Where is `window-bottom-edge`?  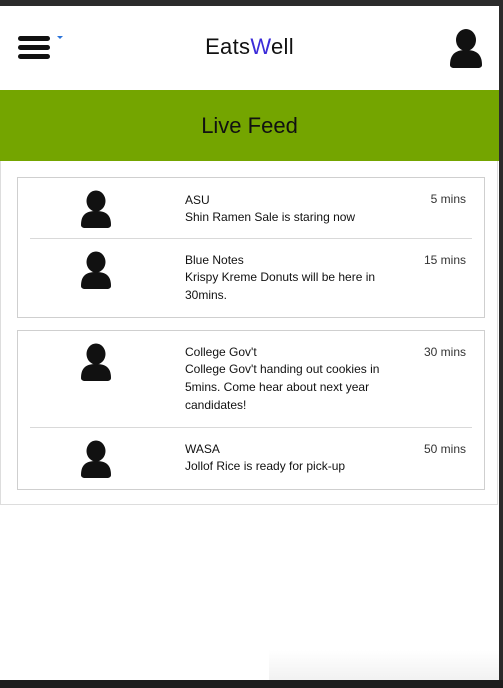 window-bottom-edge is located at coordinates (251, 684).